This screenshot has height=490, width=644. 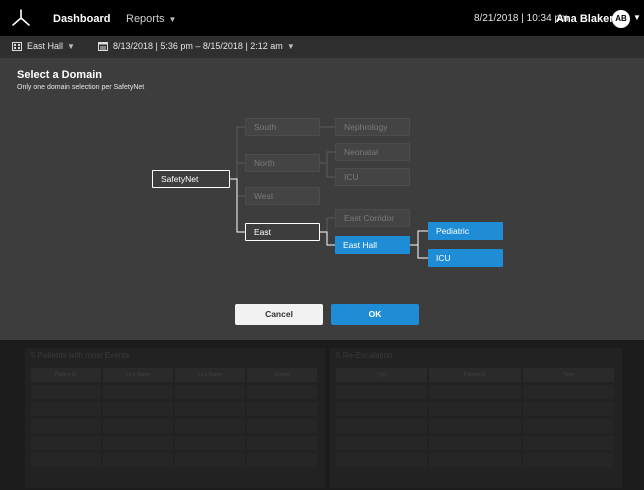 What do you see at coordinates (145, 19) in the screenshot?
I see `nav-reports-label: Reports` at bounding box center [145, 19].